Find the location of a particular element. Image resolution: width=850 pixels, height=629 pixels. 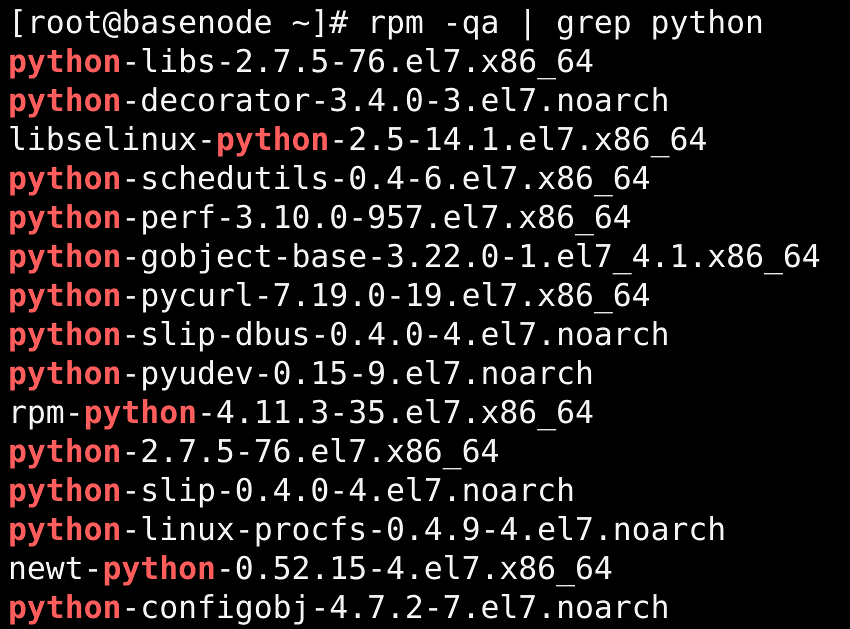

output-line: python-configobj-4.7.2-7.el7.noarch is located at coordinates (339, 608).